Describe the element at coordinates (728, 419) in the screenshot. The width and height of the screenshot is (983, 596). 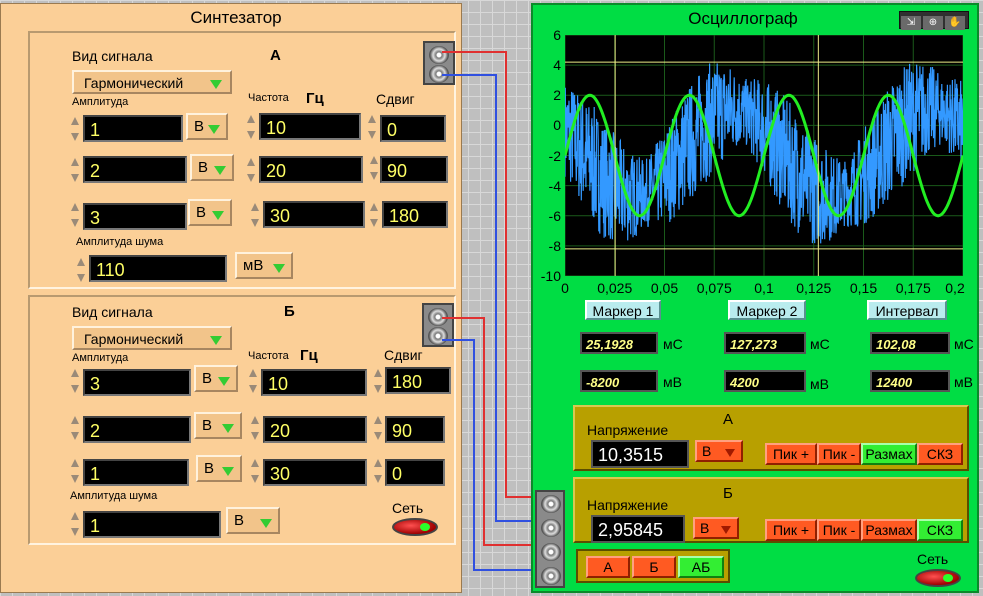
I see `channel-a-label: А` at that location.